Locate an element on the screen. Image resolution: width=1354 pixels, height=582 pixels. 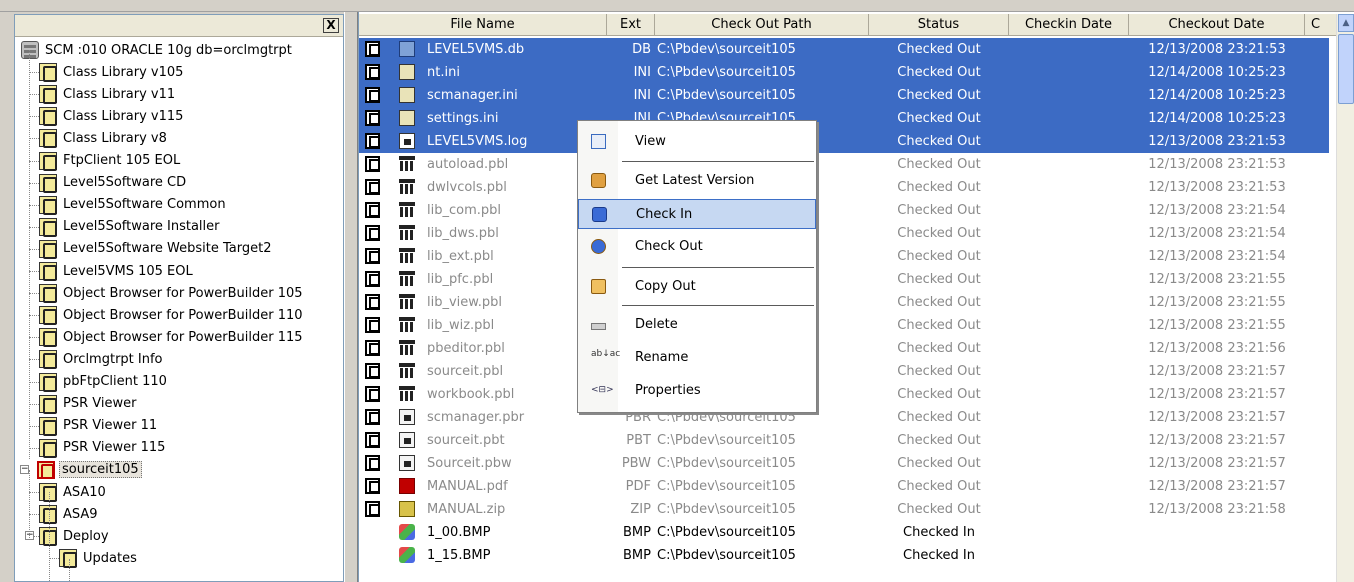
ini-file-icon is located at coordinates (407, 118).